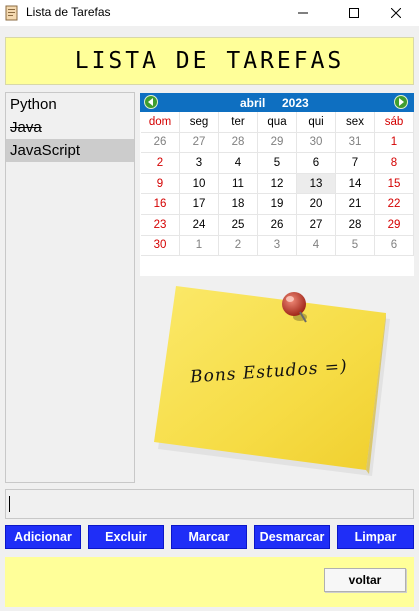 The image size is (419, 611). I want to click on next-month-button, so click(401, 102).